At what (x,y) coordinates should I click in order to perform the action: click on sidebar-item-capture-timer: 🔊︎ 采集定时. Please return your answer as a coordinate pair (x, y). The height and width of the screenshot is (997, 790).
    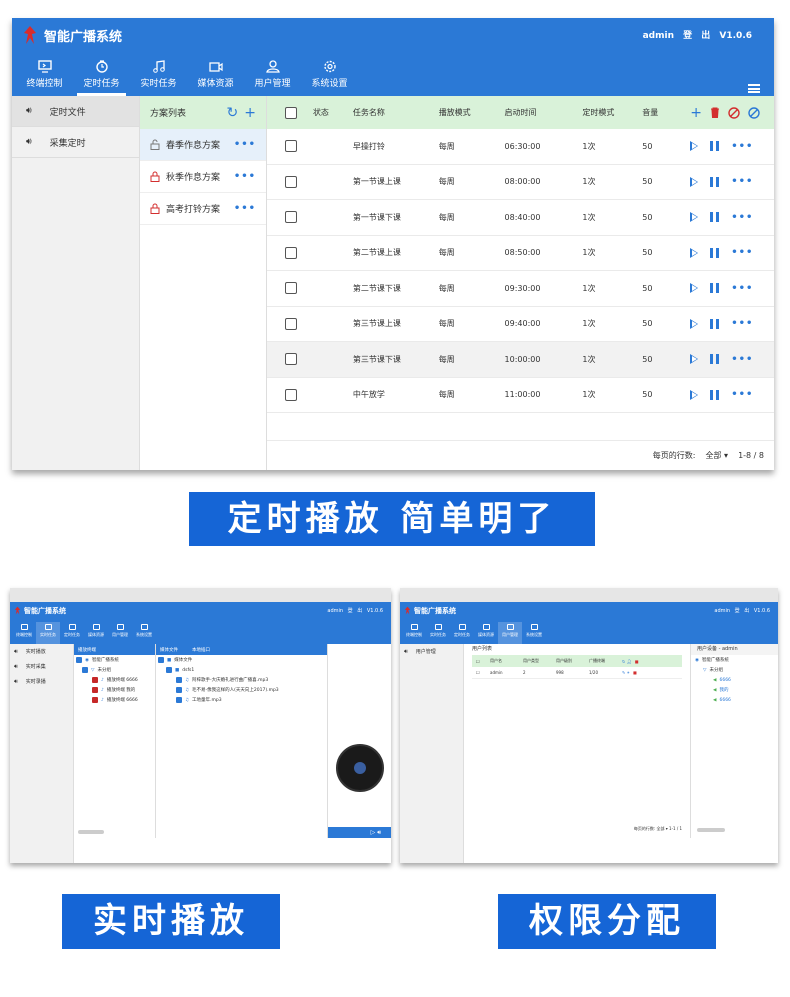
    Looking at the image, I should click on (75, 142).